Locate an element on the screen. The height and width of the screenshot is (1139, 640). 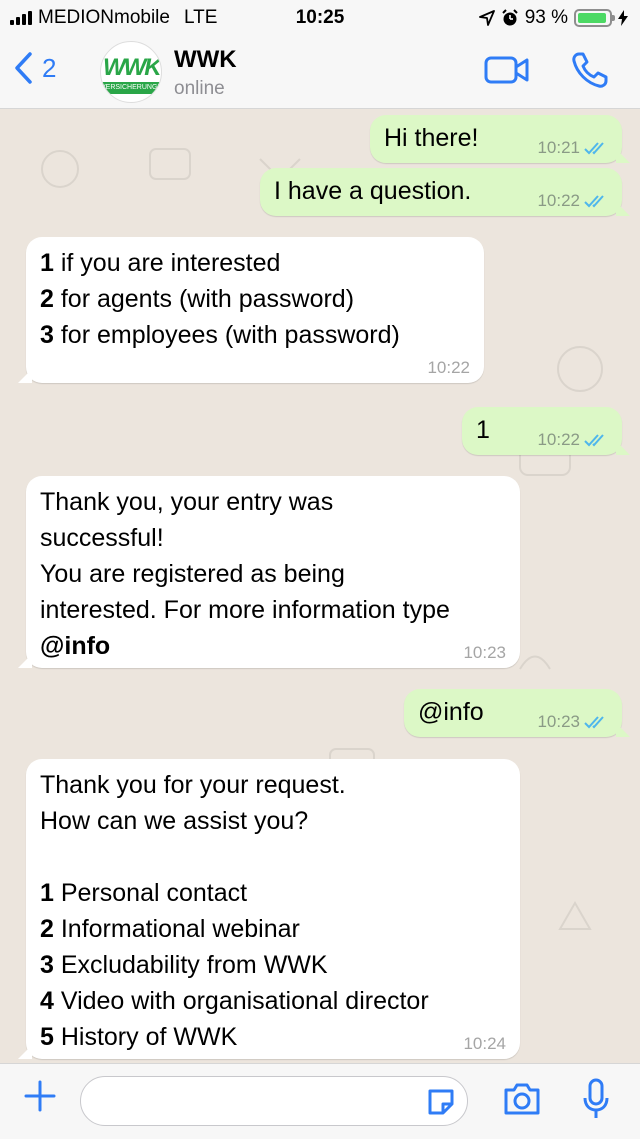
back-button: 2 is located at coordinates (34, 68).